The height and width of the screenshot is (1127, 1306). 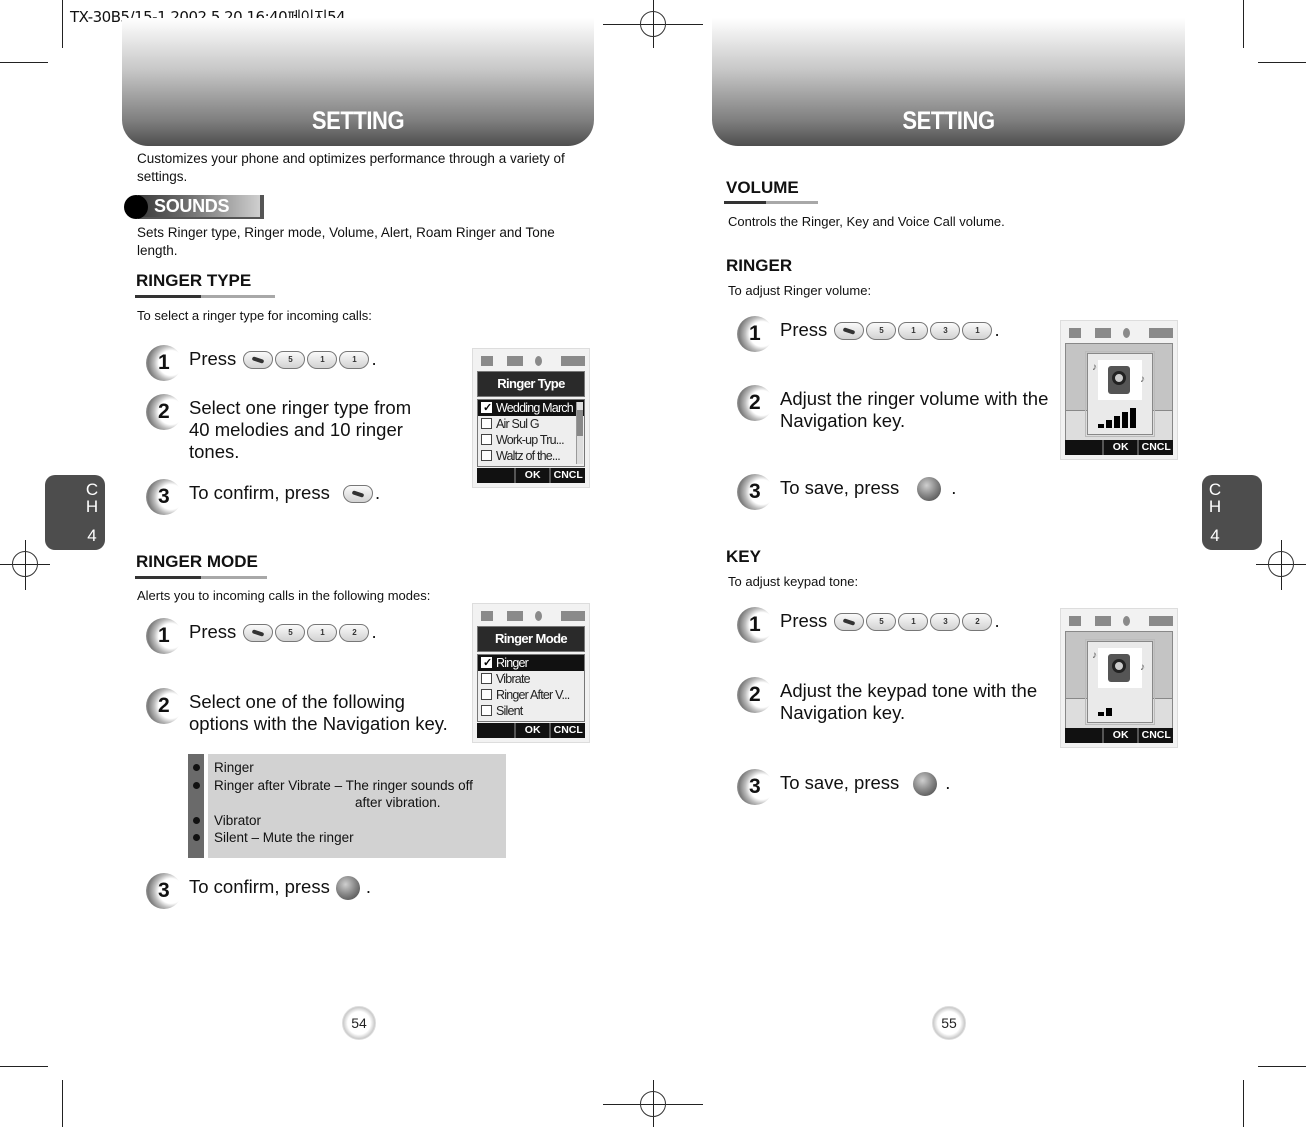 I want to click on volume-popup: ♪ ♪, so click(x=1120, y=682).